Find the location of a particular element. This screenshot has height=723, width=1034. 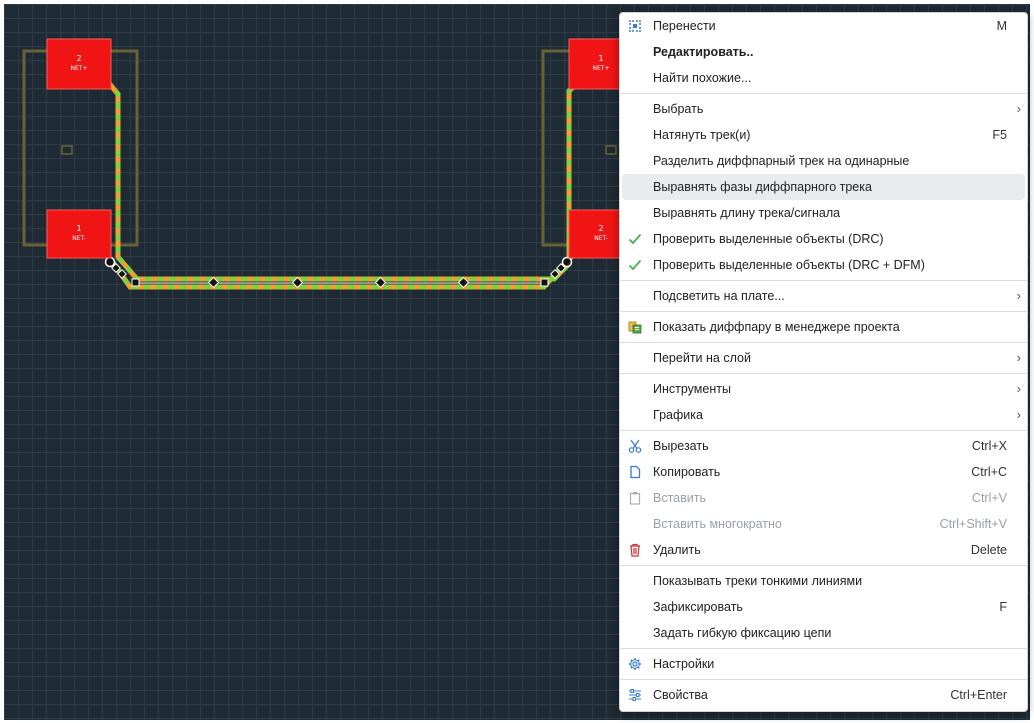

menu-item-delete: Удалить Delete is located at coordinates (823, 550).